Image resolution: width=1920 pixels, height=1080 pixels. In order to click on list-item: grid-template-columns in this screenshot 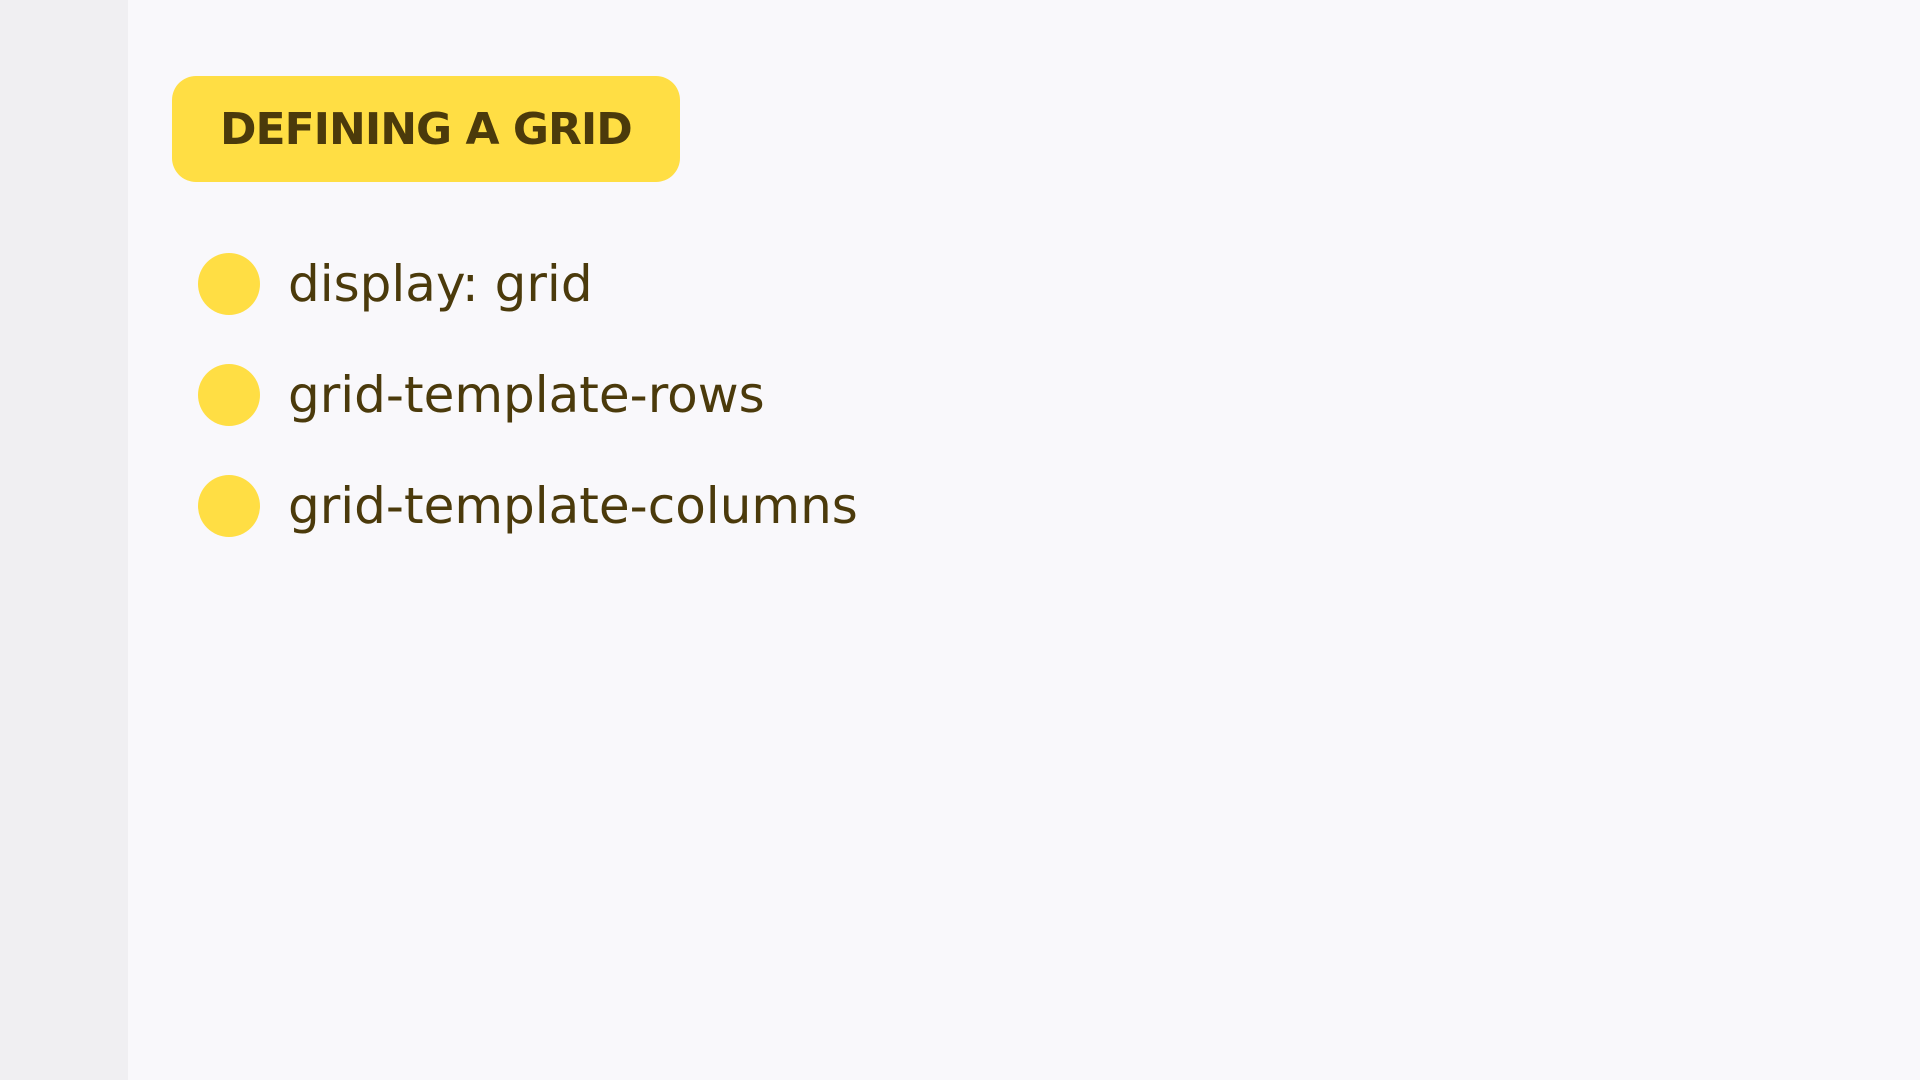, I will do `click(528, 505)`.